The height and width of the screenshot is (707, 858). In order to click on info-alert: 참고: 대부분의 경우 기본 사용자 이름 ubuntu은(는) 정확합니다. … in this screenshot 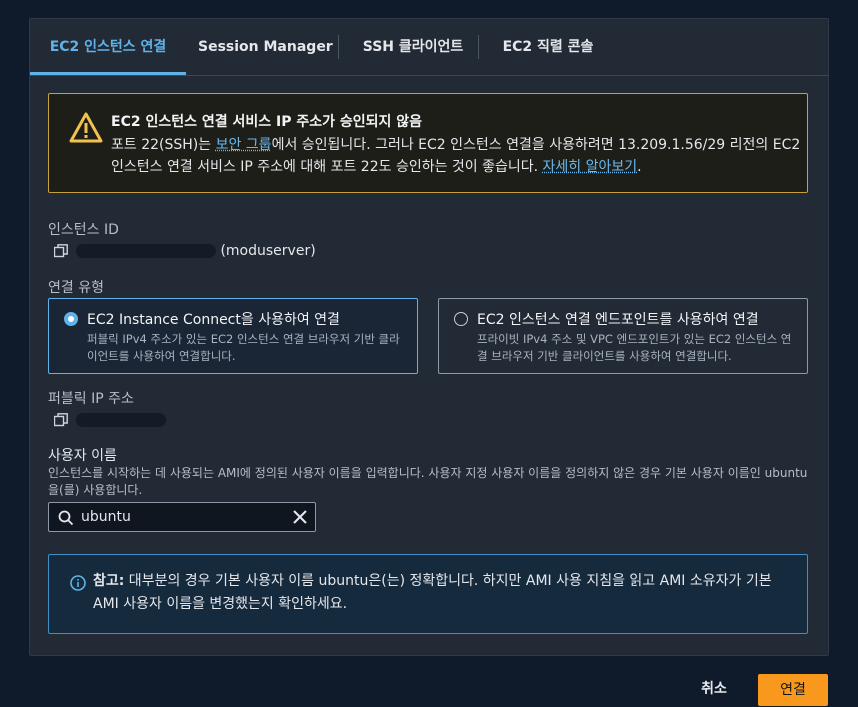, I will do `click(428, 594)`.